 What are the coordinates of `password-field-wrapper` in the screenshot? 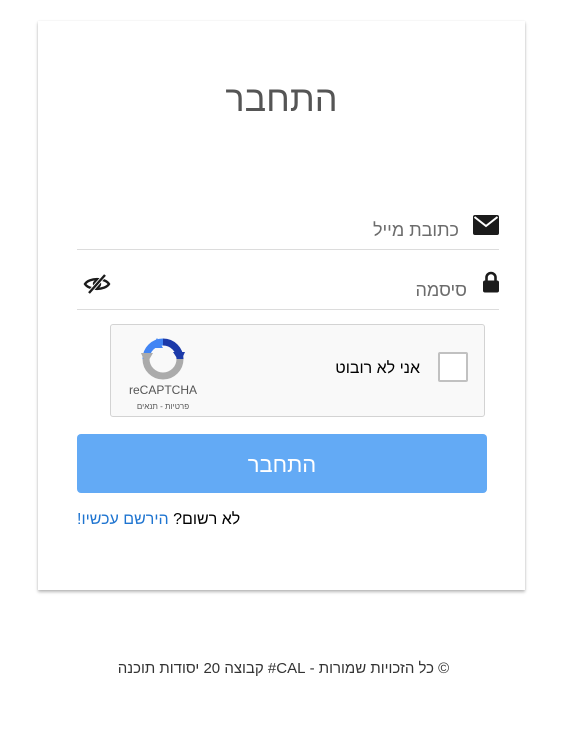 It's located at (288, 290).